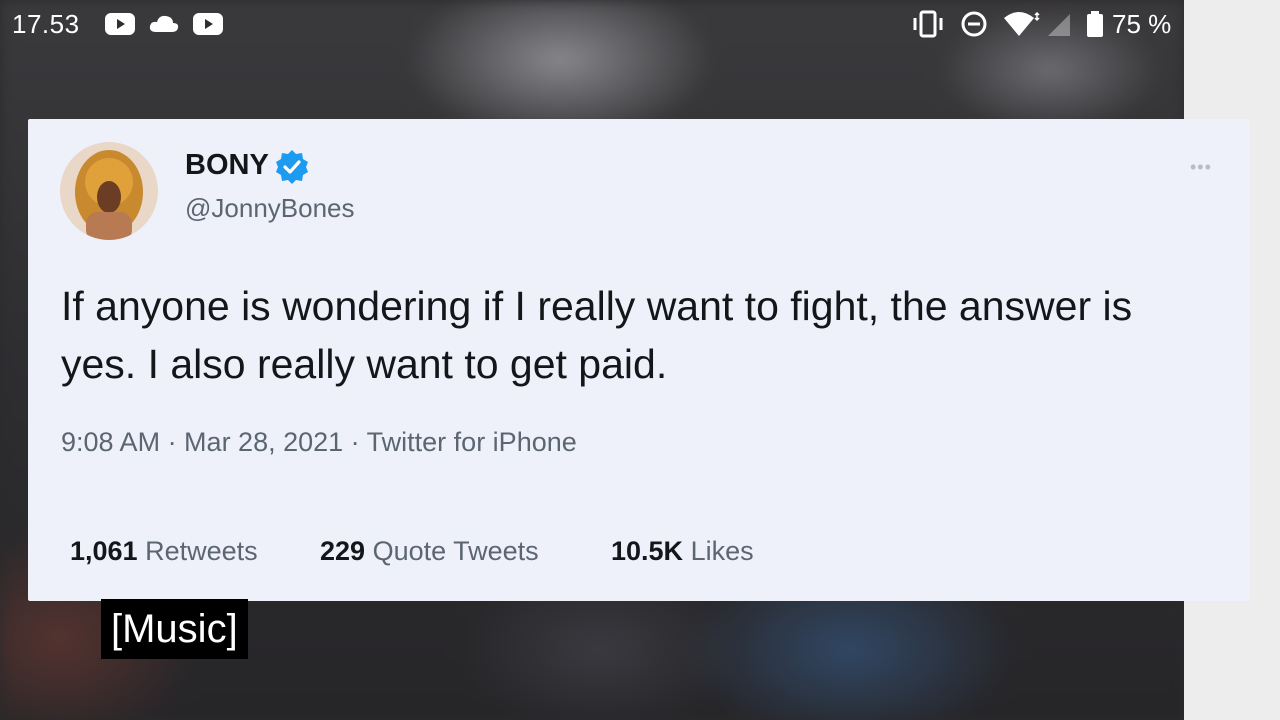  I want to click on status-bar: 17.53 75 %, so click(592, 25).